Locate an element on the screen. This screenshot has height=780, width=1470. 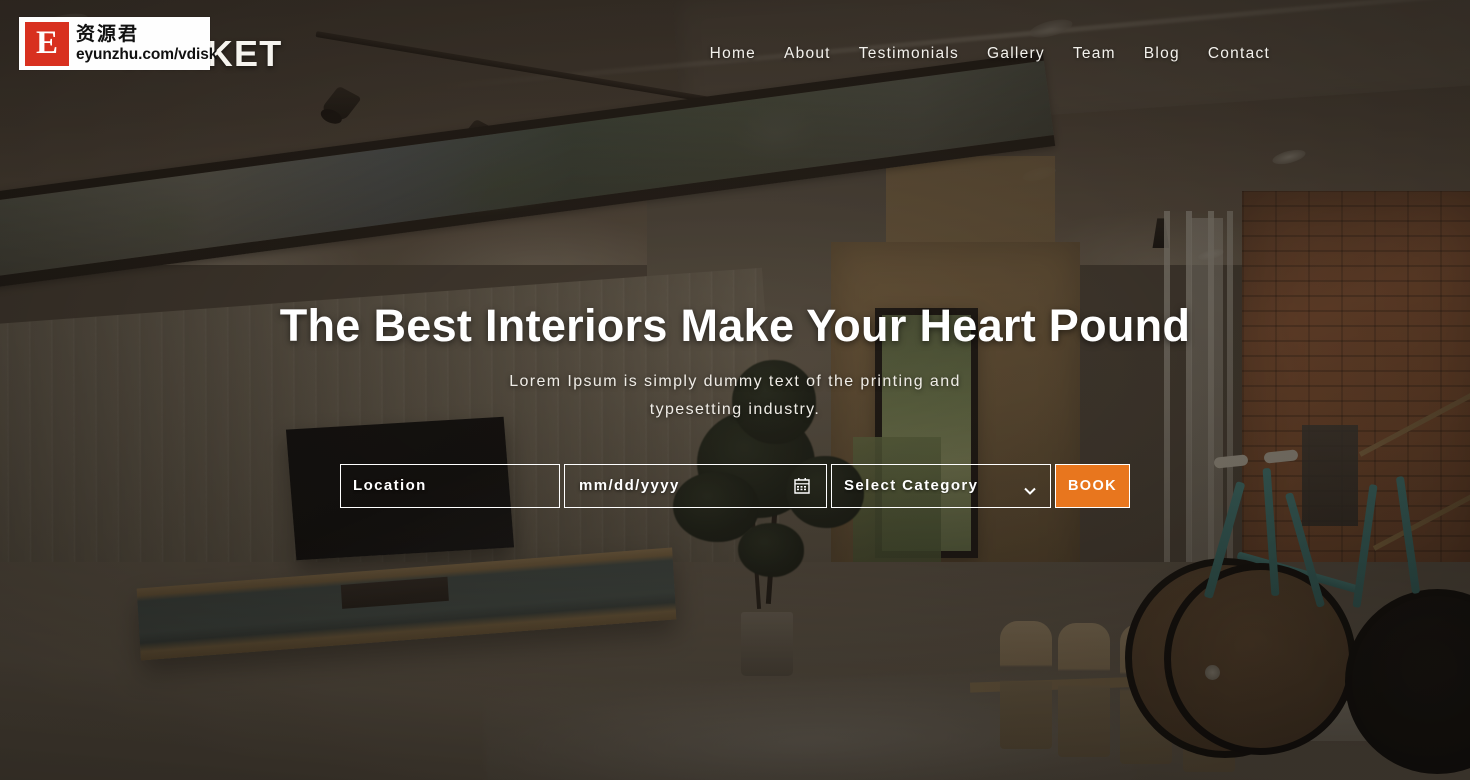
nav-item-team: Team is located at coordinates (1094, 54).